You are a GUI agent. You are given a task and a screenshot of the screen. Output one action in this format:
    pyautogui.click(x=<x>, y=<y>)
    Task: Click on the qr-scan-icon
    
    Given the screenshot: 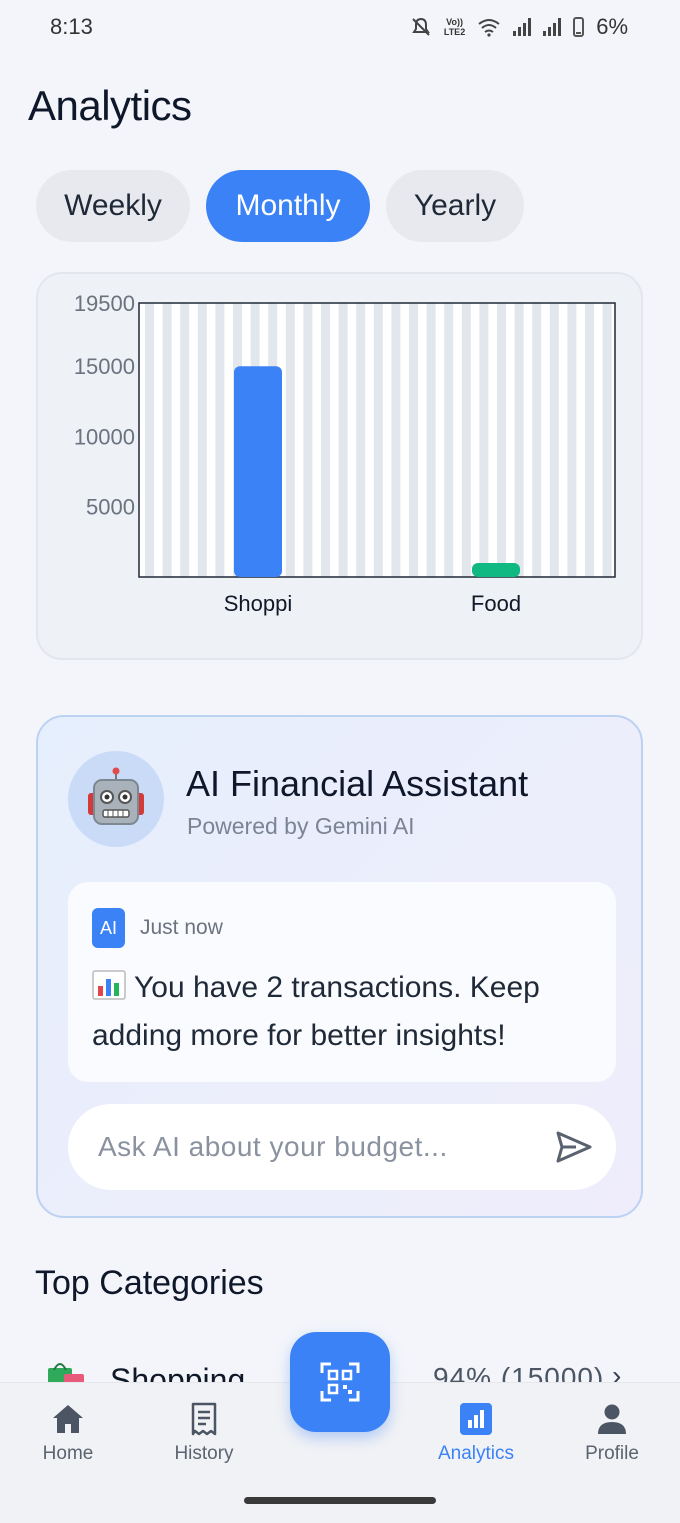 What is the action you would take?
    pyautogui.click(x=340, y=1382)
    